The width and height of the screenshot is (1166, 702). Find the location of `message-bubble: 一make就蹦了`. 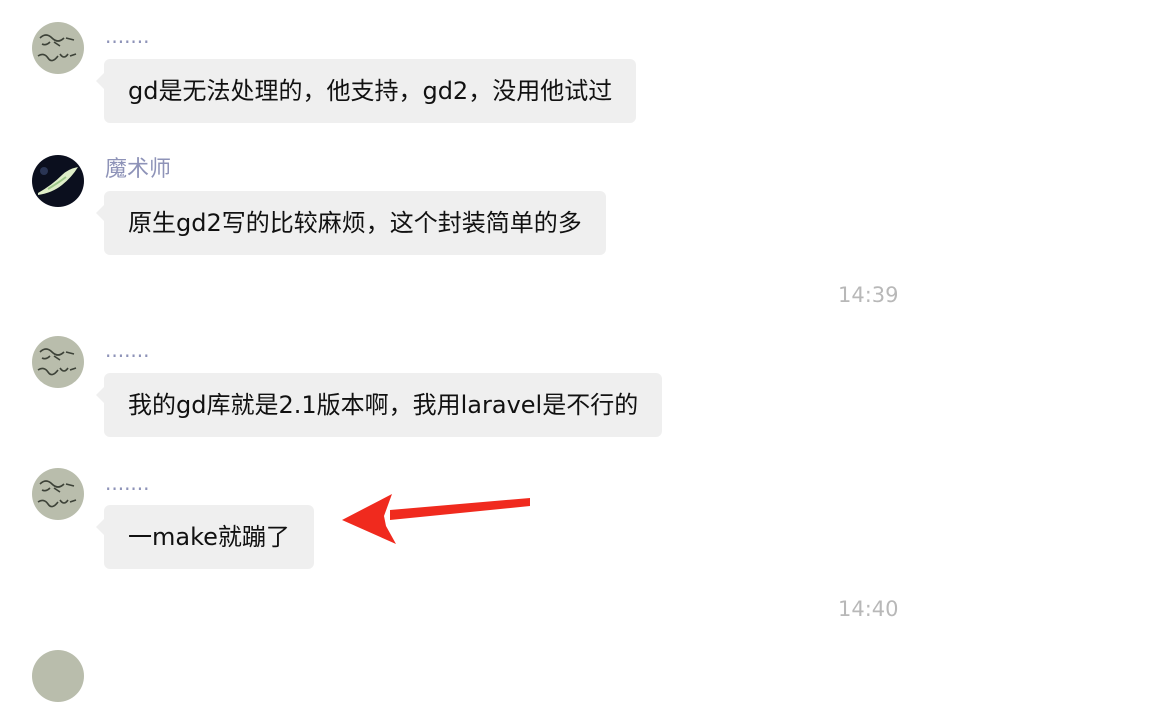

message-bubble: 一make就蹦了 is located at coordinates (205, 537).